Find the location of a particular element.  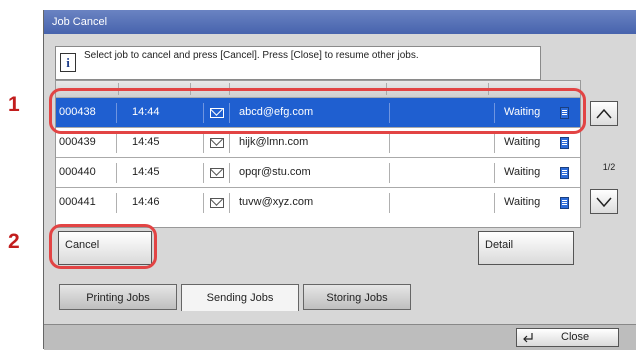

chevron-up-icon is located at coordinates (604, 113).